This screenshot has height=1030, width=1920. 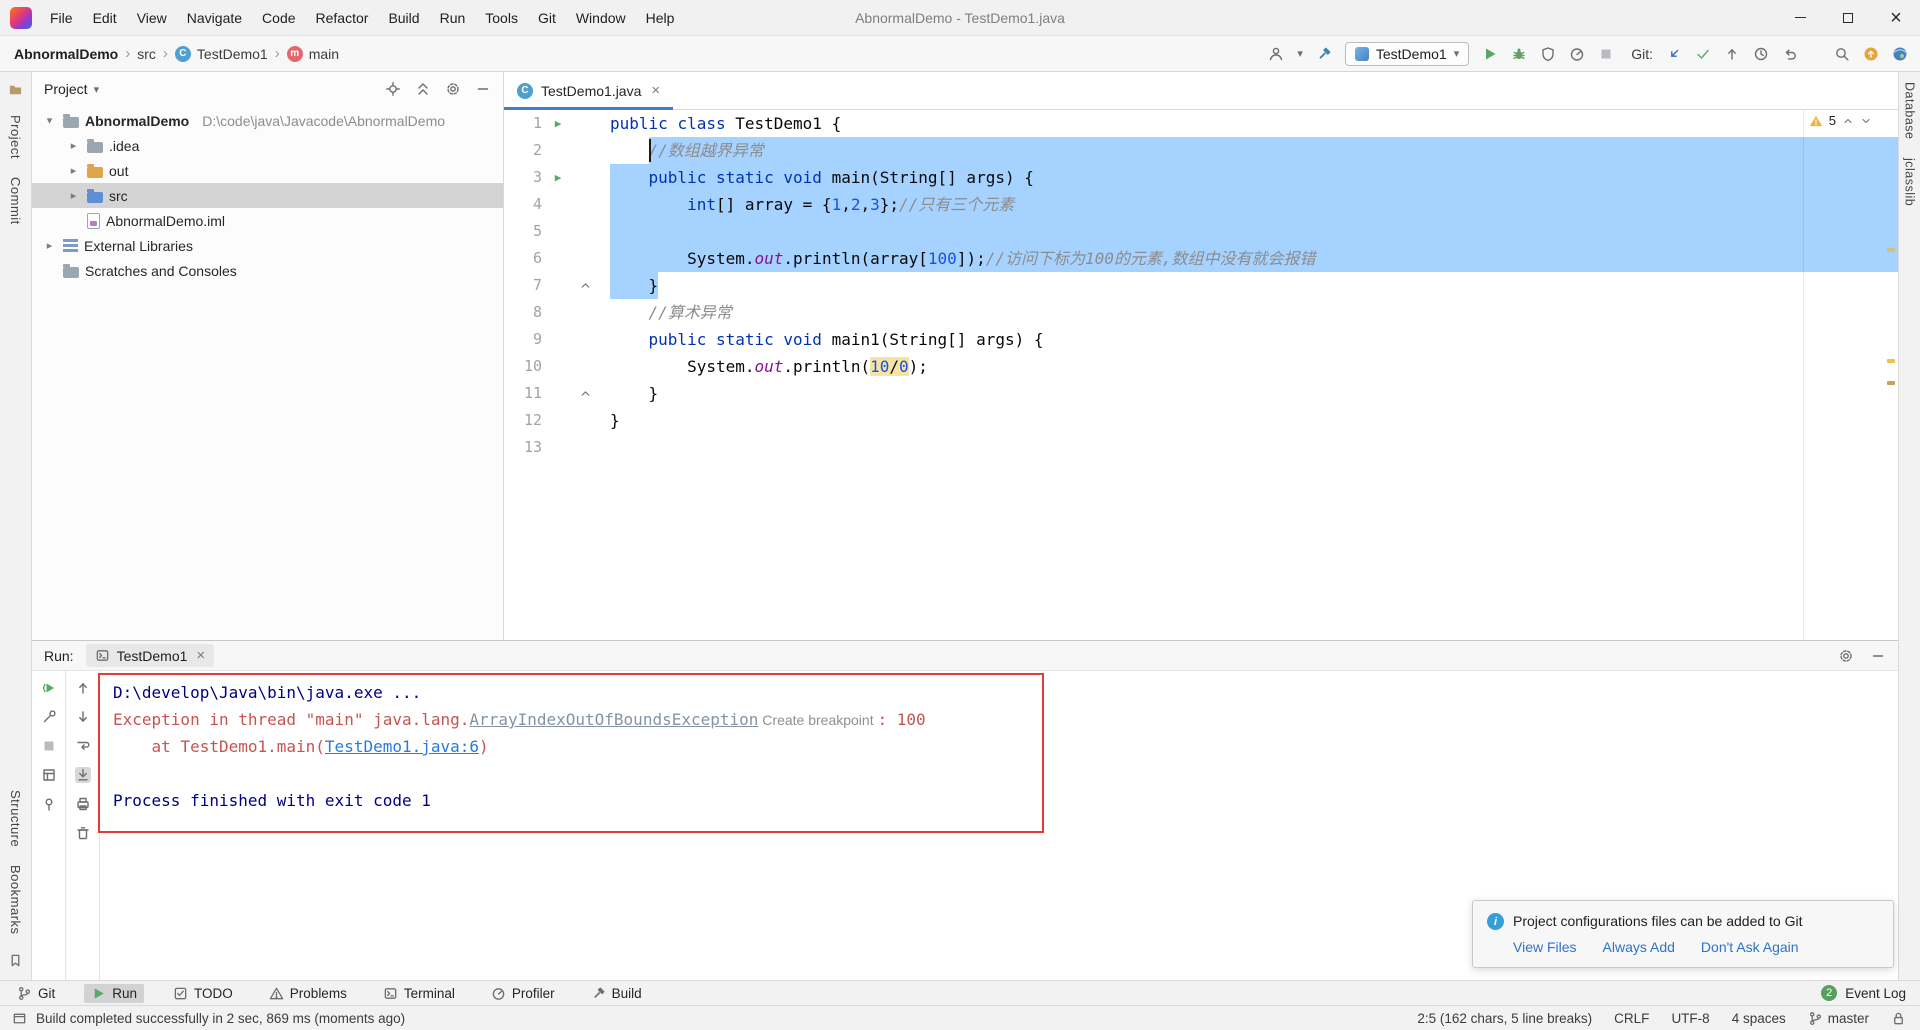 What do you see at coordinates (423, 89) in the screenshot?
I see `collapse-all-icon` at bounding box center [423, 89].